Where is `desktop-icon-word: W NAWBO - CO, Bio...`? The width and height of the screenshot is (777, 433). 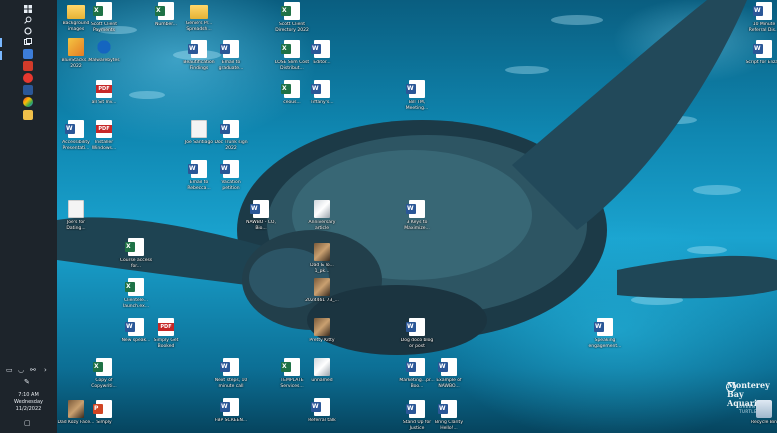
desktop-icon-word: W NAWBO - CO, Bio... is located at coordinates (261, 215).